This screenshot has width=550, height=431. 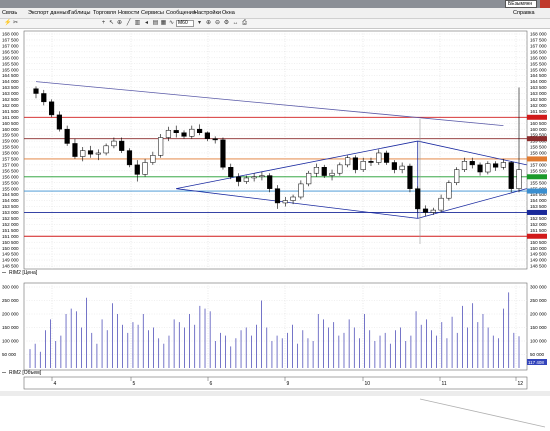 What do you see at coordinates (137, 23) in the screenshot?
I see `chart-type-icon: ▥` at bounding box center [137, 23].